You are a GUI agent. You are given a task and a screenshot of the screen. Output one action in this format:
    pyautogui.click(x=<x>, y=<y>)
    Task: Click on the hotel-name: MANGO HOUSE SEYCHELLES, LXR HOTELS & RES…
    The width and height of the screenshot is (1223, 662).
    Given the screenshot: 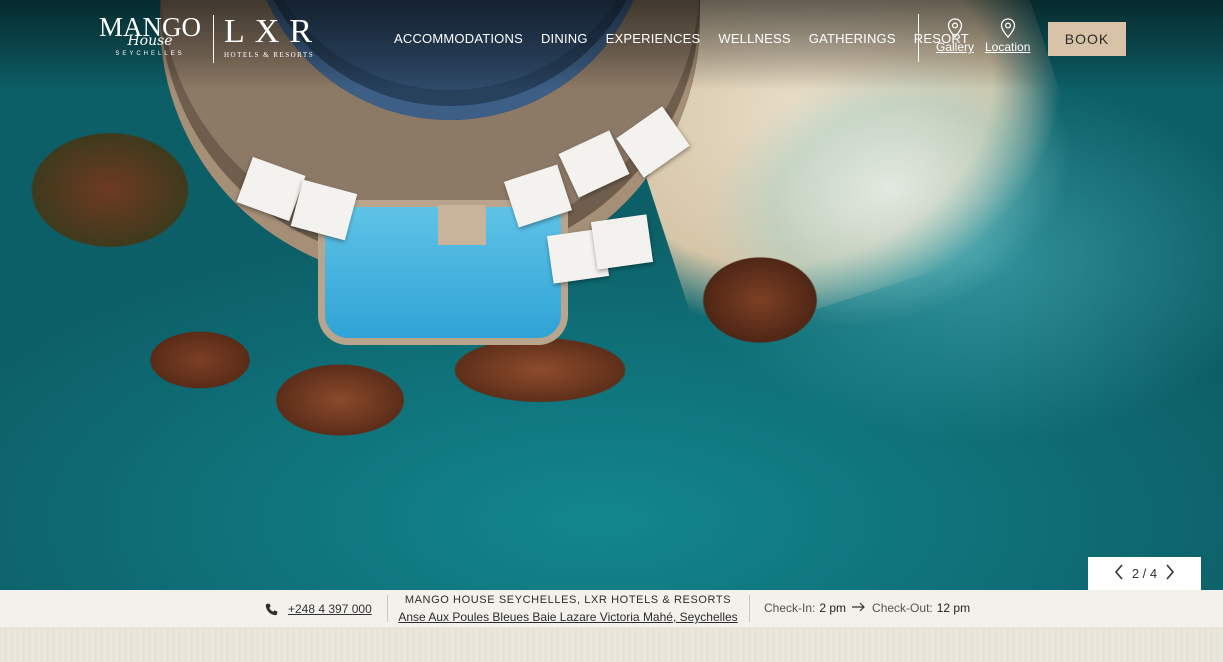 What is the action you would take?
    pyautogui.click(x=568, y=600)
    